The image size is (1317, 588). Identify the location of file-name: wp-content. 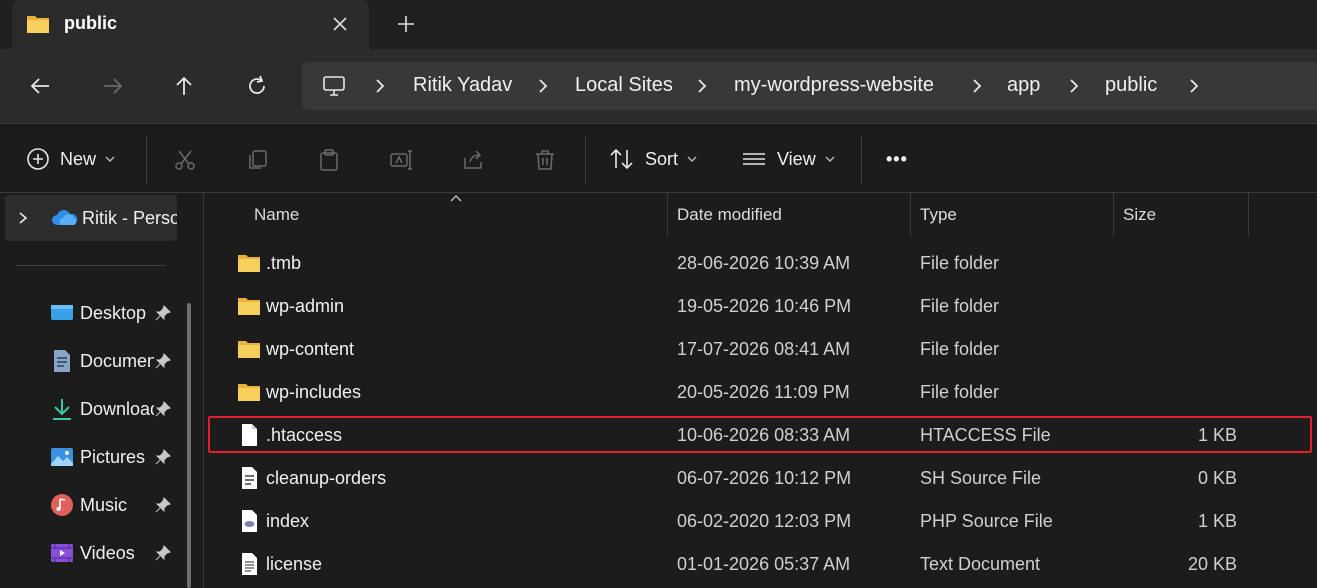
(310, 349).